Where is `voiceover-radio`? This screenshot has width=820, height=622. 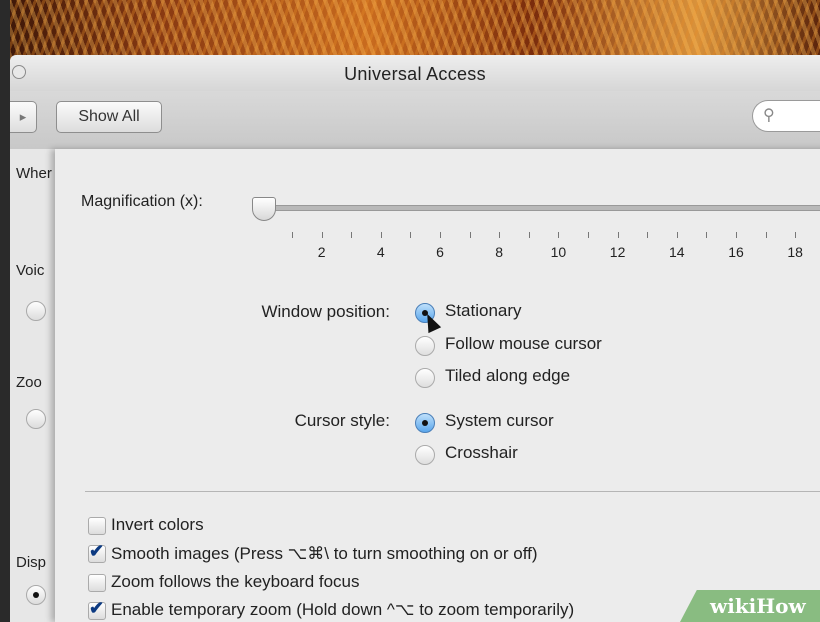
voiceover-radio is located at coordinates (36, 311).